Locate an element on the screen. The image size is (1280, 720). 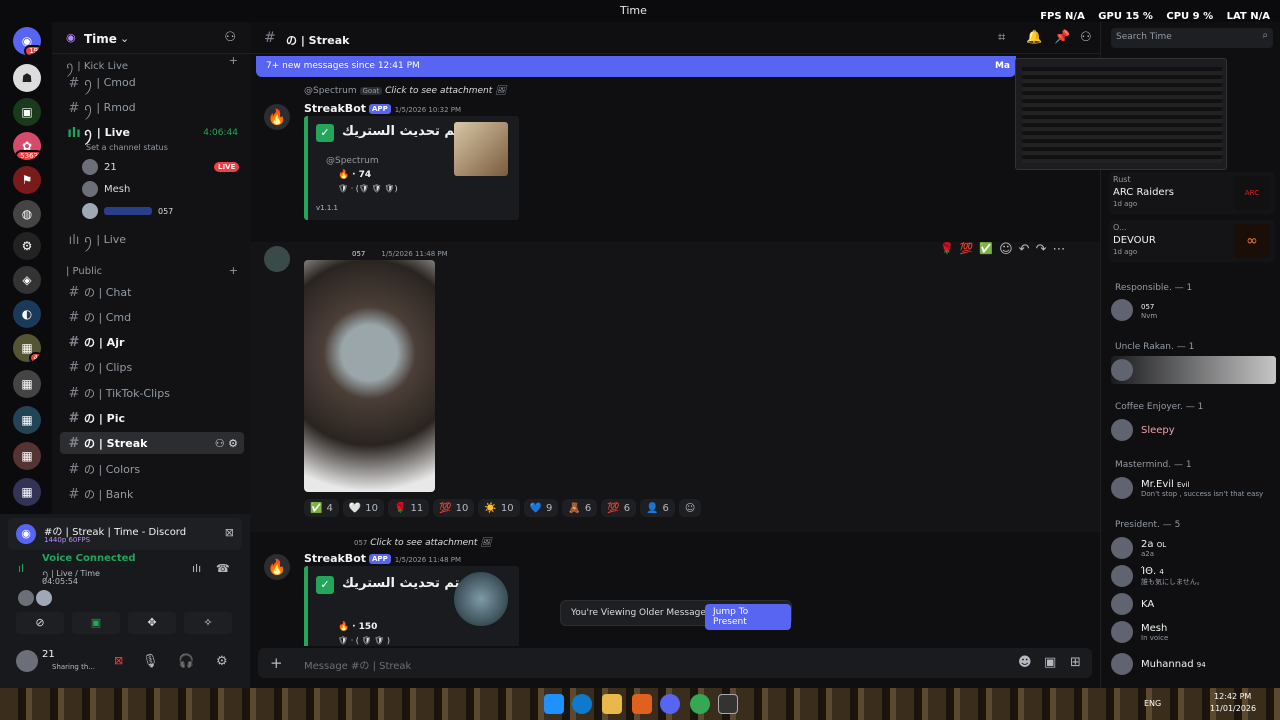
member-item: ΊΘ. 4 誰も気にしません。 is located at coordinates (1193, 576).